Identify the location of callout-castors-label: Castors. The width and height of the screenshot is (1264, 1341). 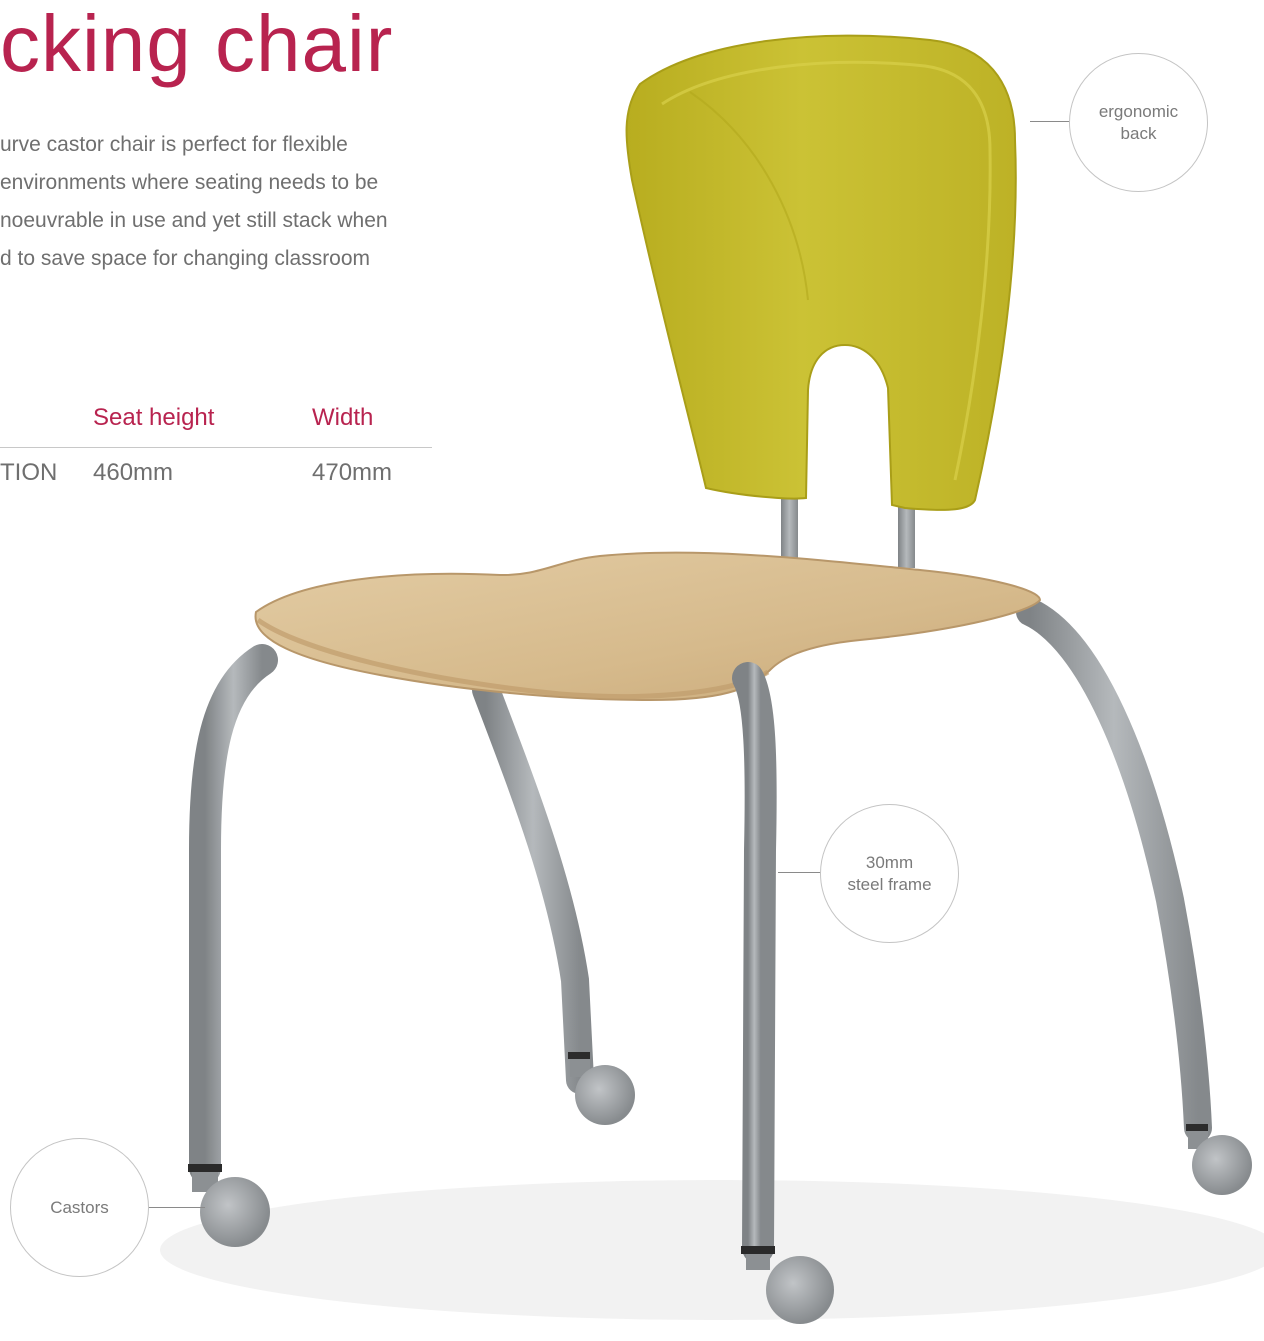
(79, 1207).